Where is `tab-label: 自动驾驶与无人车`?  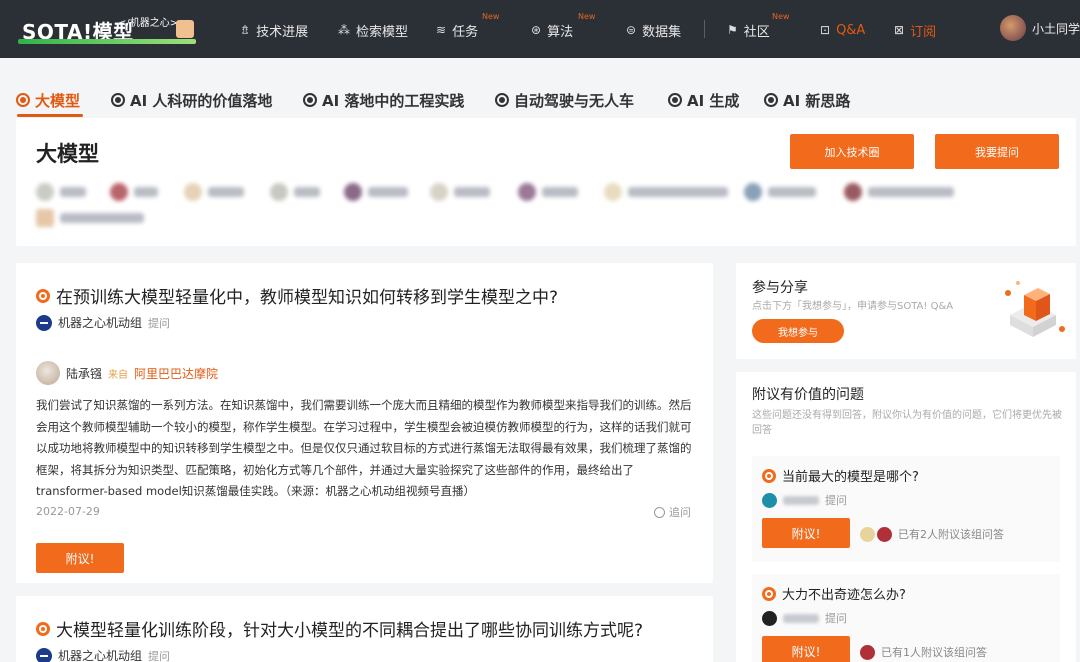 tab-label: 自动驾驶与无人车 is located at coordinates (574, 100).